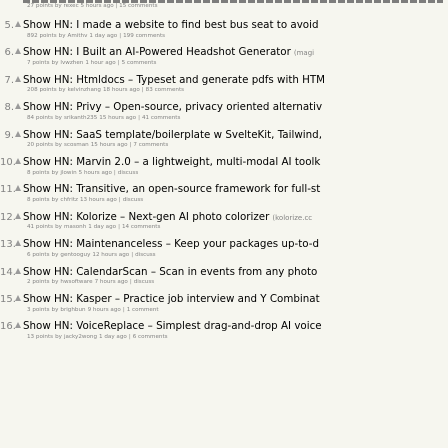 The image size is (448, 448). Describe the element at coordinates (95, 173) in the screenshot. I see `story-age-link: 5 hours ago` at that location.